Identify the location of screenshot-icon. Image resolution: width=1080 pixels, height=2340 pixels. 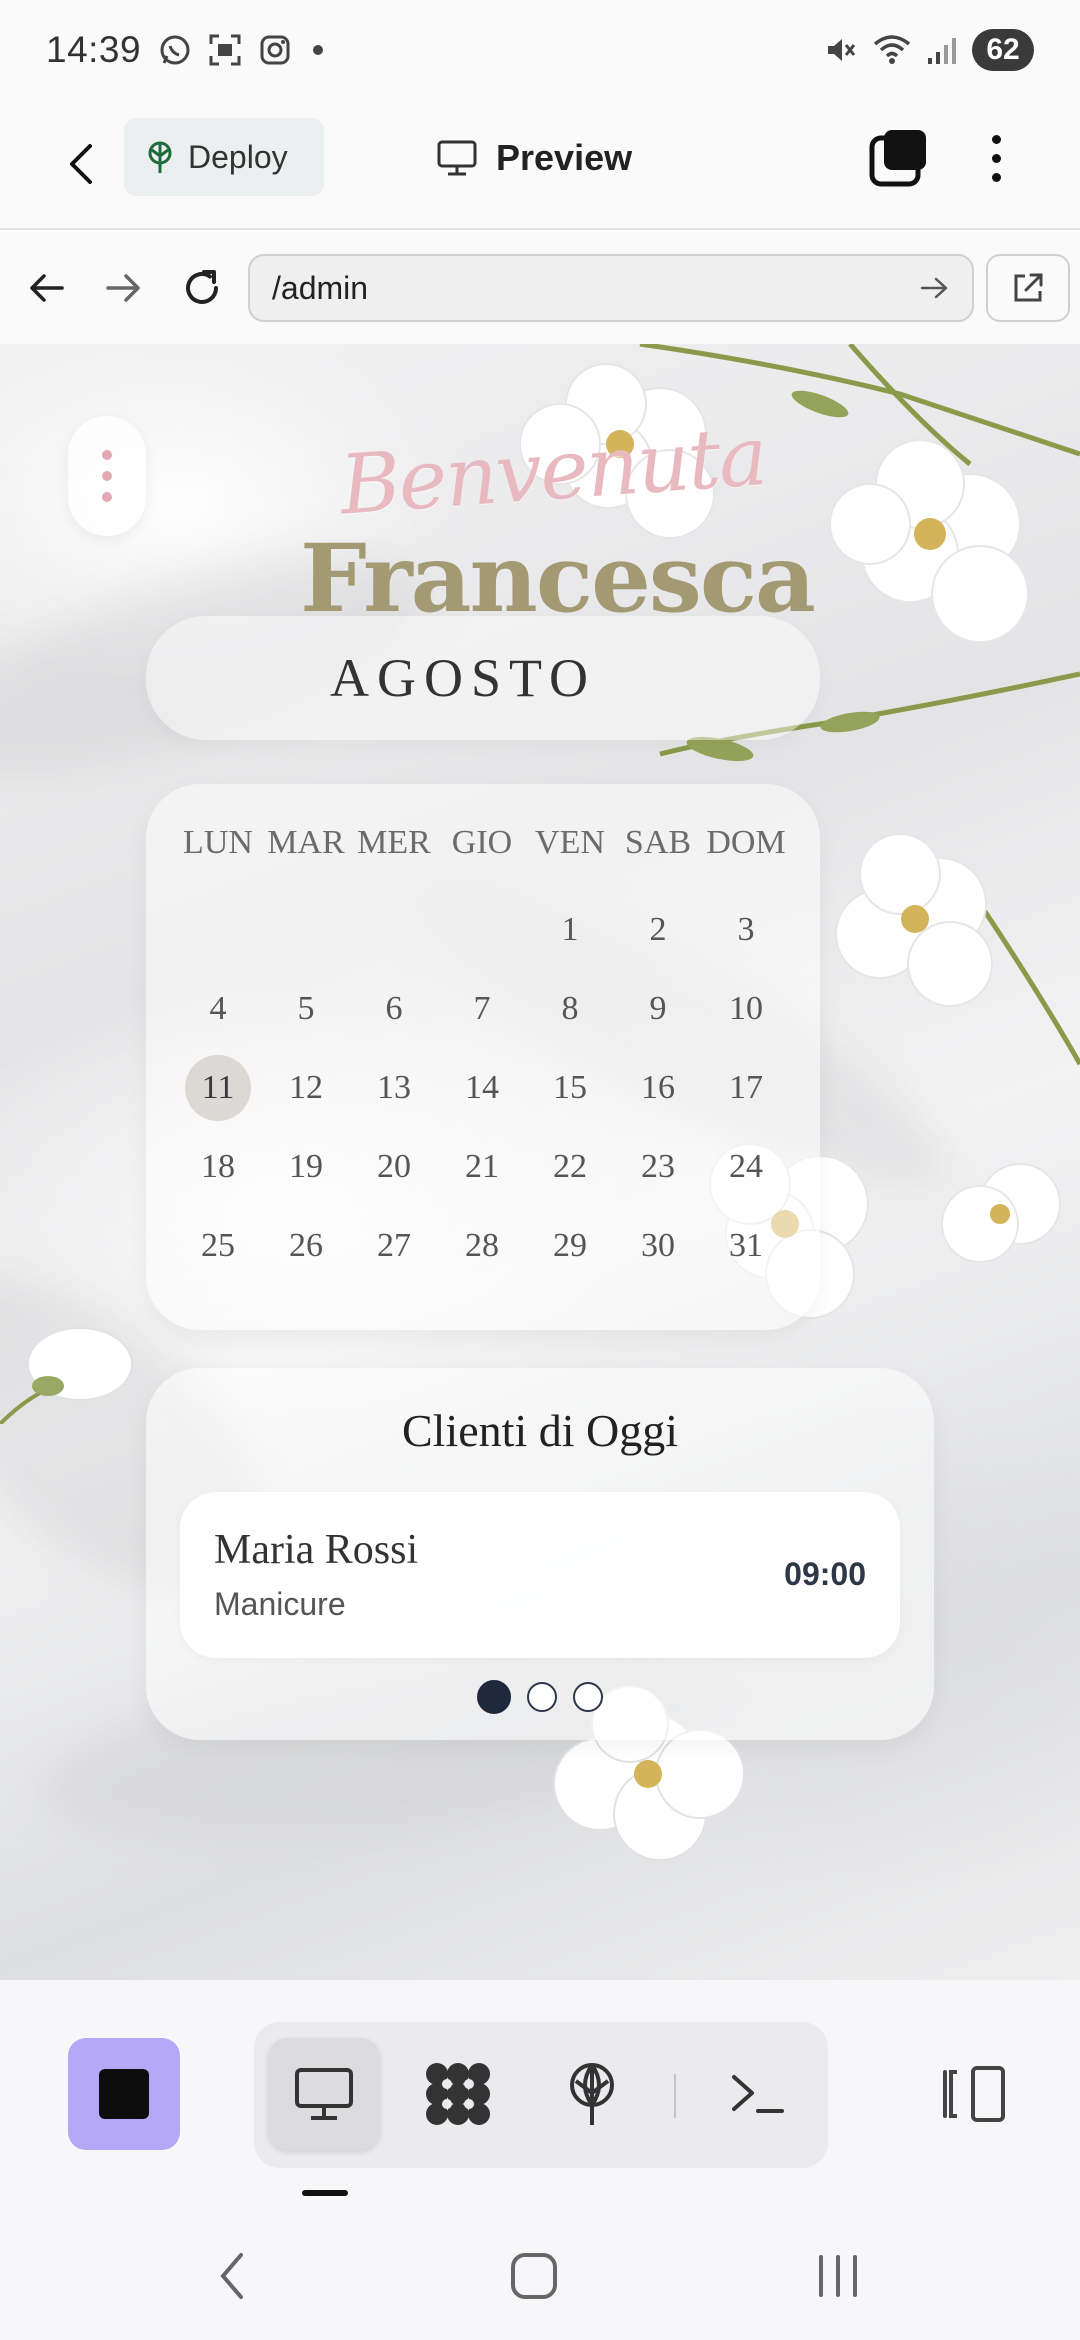
(225, 50).